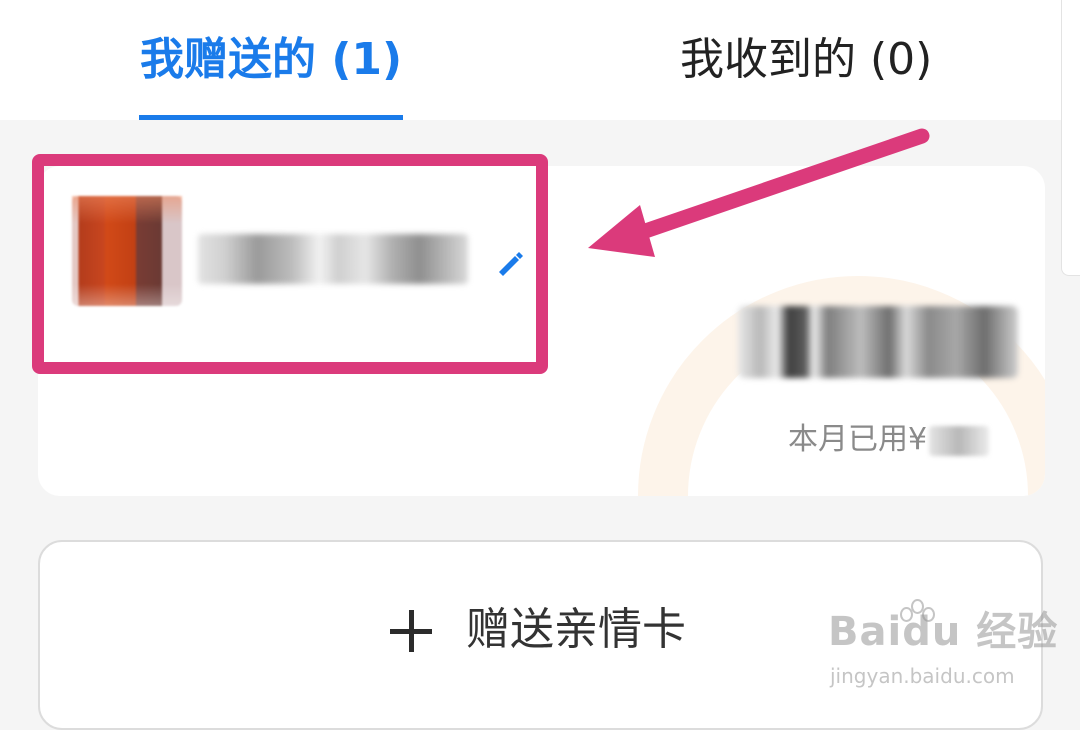  Describe the element at coordinates (943, 632) in the screenshot. I see `watermark-brand: Baidu 经验` at that location.